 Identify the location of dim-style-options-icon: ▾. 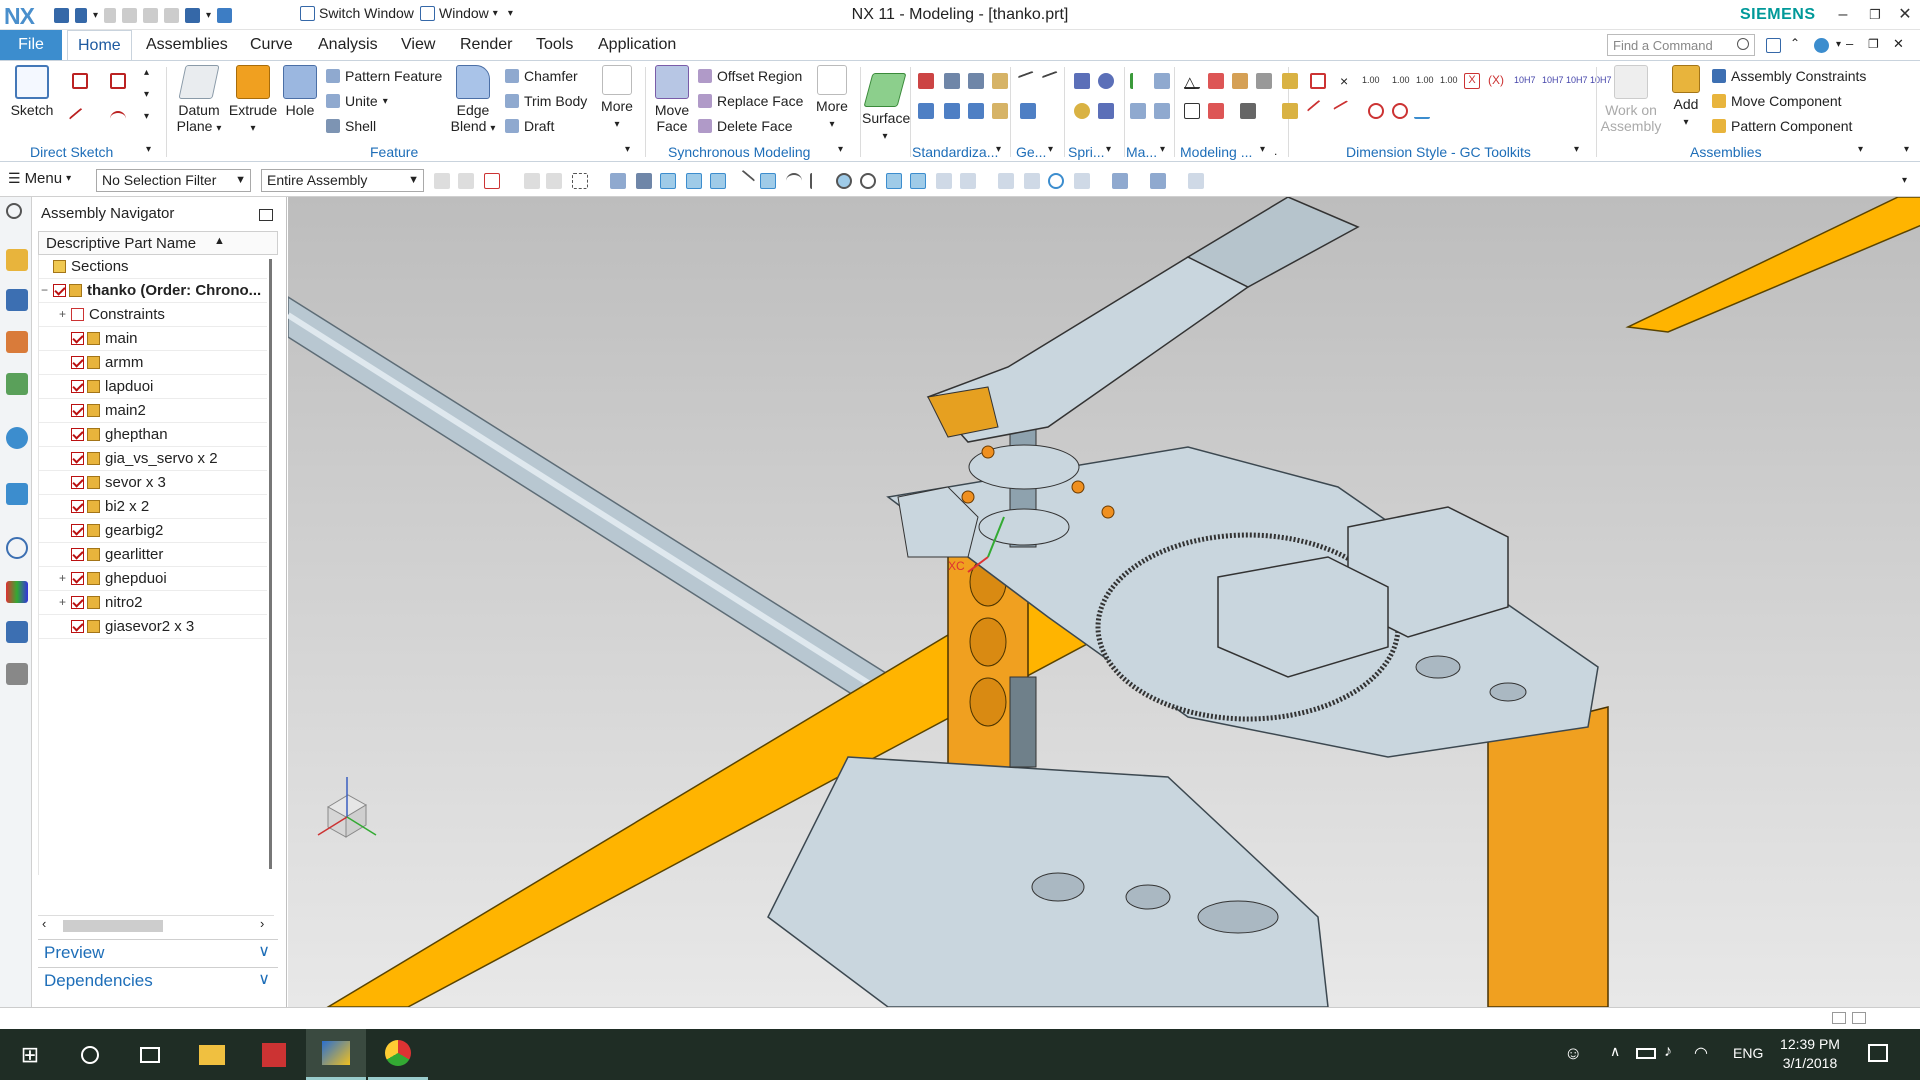
(1576, 149).